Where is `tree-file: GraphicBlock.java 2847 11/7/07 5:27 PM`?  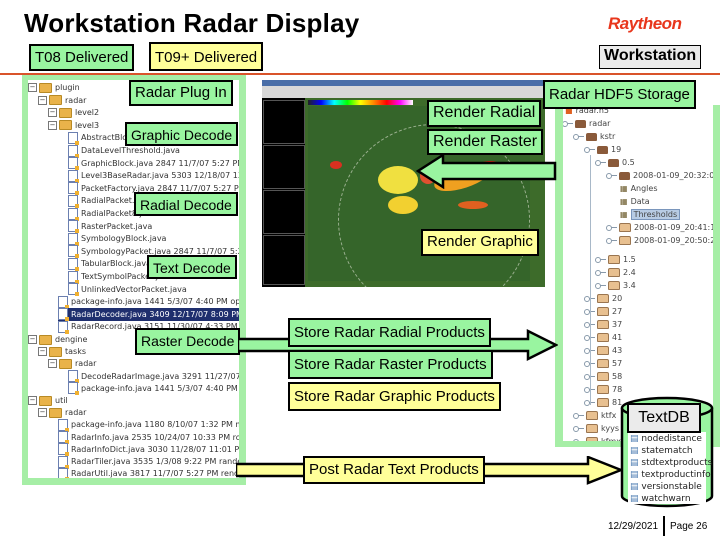 tree-file: GraphicBlock.java 2847 11/7/07 5:27 PM is located at coordinates (153, 164).